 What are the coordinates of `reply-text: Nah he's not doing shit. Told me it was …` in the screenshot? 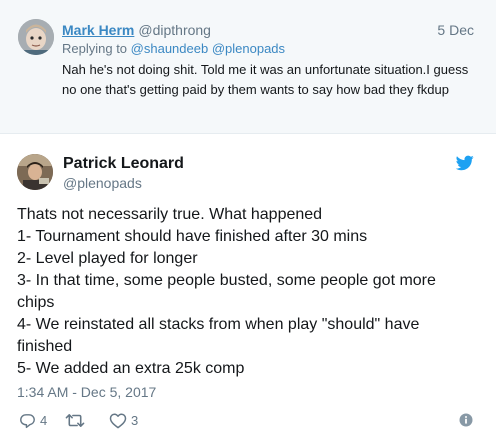 It's located at (265, 79).